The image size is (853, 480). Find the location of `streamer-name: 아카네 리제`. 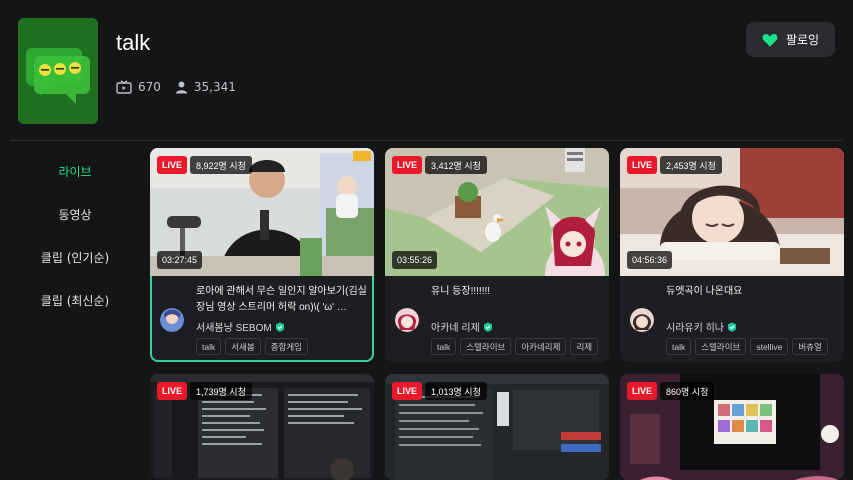

streamer-name: 아카네 리제 is located at coordinates (462, 326).